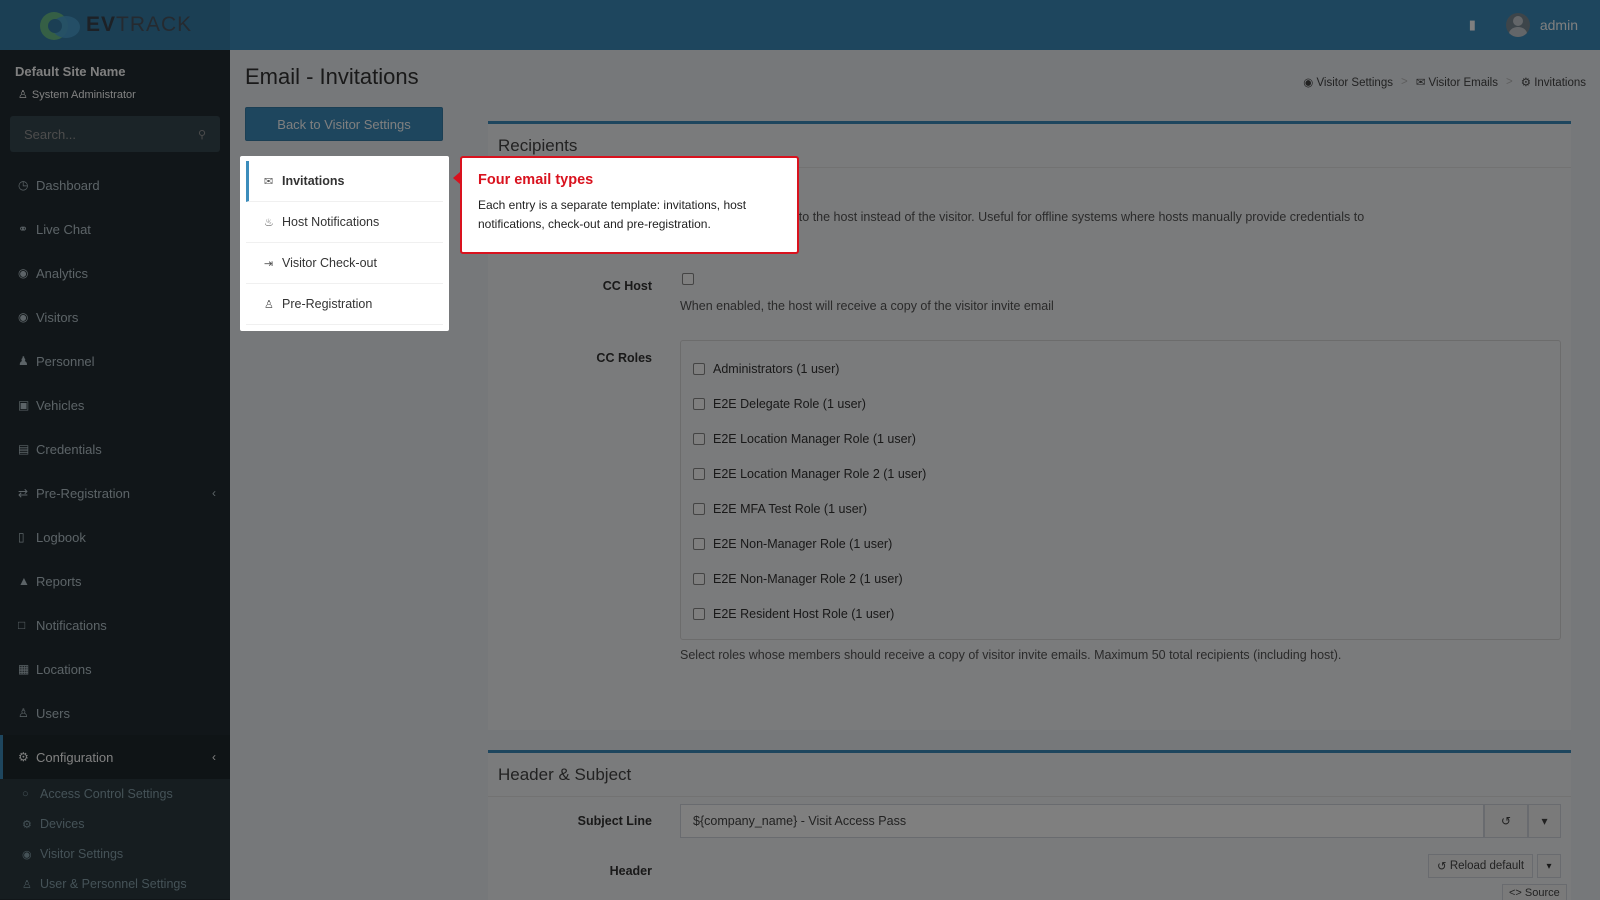  What do you see at coordinates (24, 669) in the screenshot?
I see `map-icon: ▦` at bounding box center [24, 669].